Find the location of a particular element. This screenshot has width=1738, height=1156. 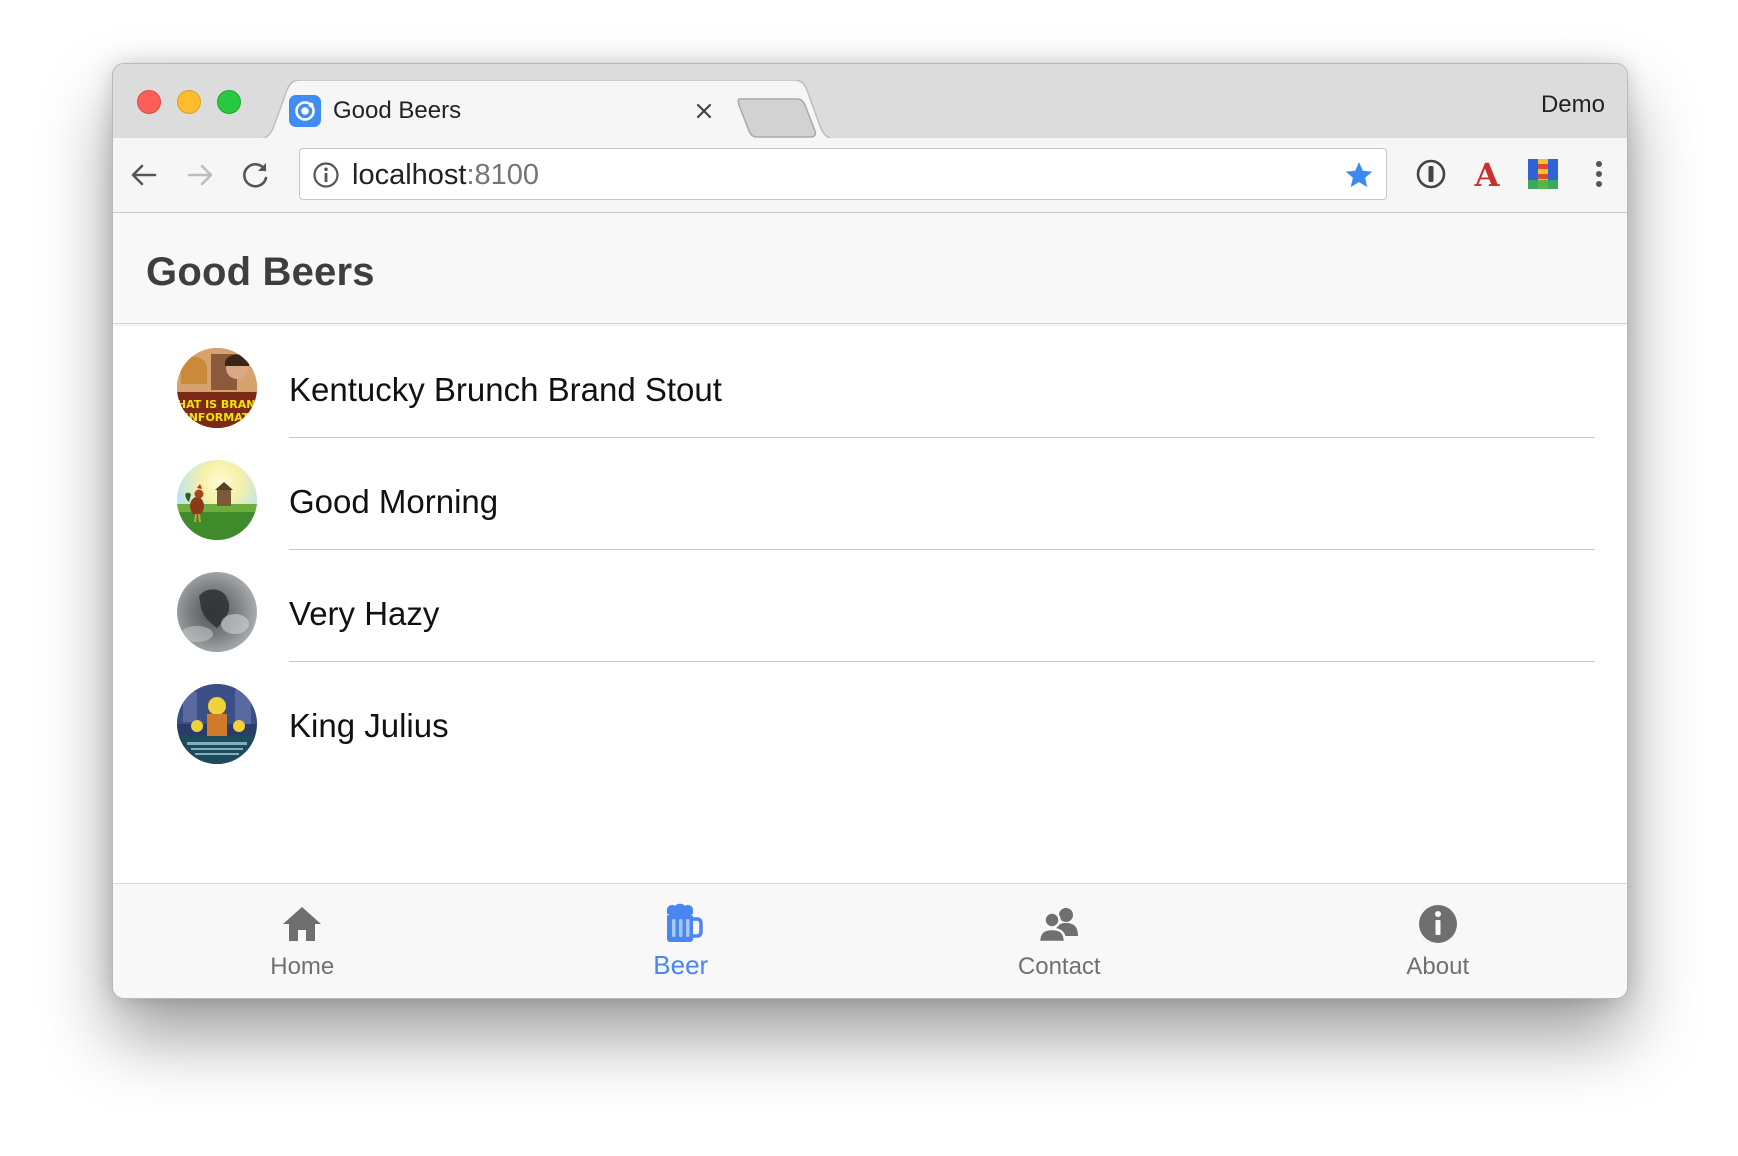

beer-name: King Julius is located at coordinates (369, 725).